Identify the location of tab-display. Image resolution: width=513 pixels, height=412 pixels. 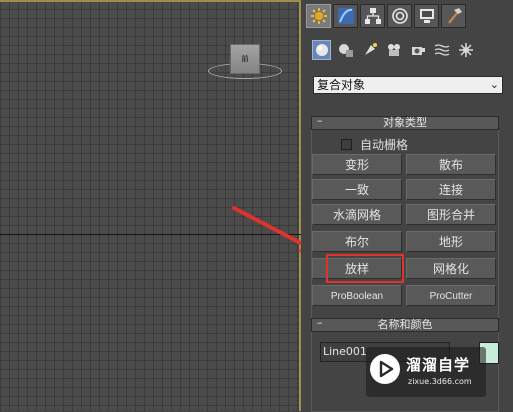
(426, 16).